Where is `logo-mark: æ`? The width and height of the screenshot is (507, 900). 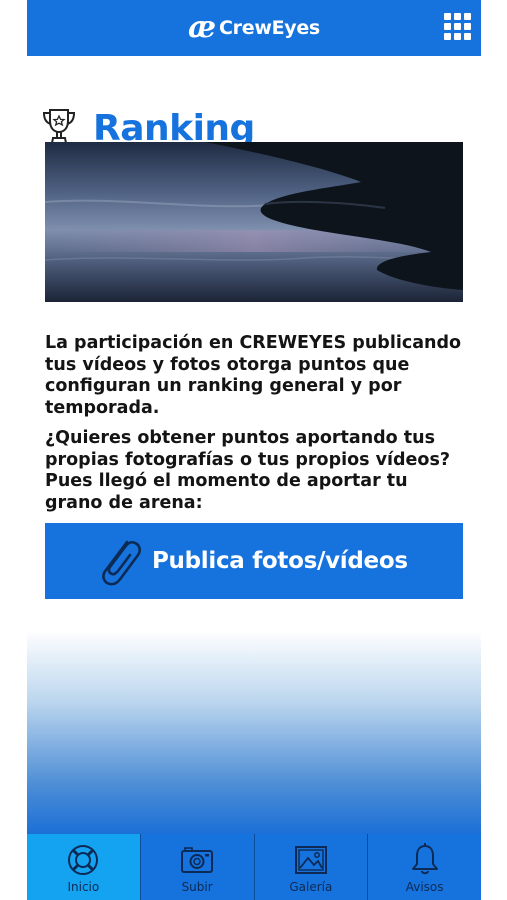 logo-mark: æ is located at coordinates (202, 27).